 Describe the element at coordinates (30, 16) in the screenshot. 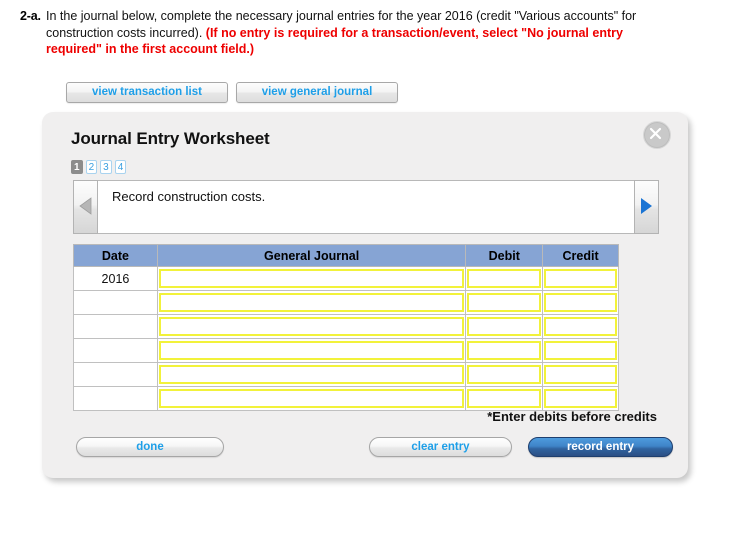

I see `question-number: 2-a.` at that location.